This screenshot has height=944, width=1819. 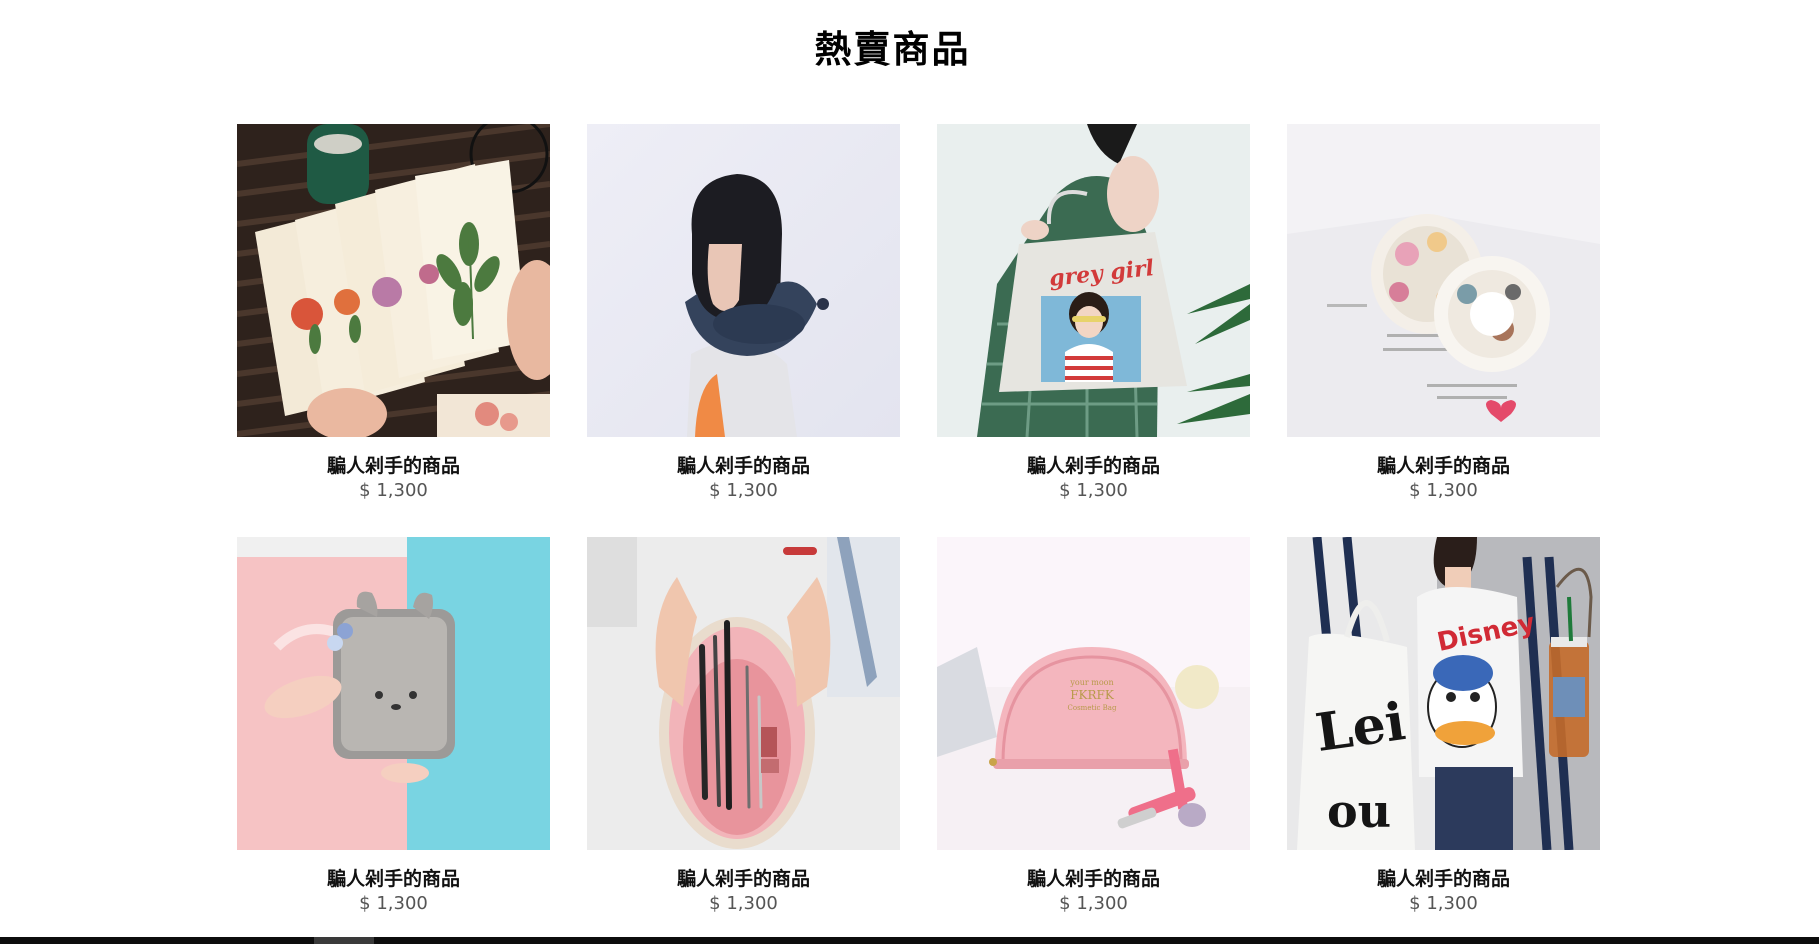 I want to click on product-card: Disney Lei ou 騙人剁手的商品 $ 1,300, so click(x=1443, y=726).